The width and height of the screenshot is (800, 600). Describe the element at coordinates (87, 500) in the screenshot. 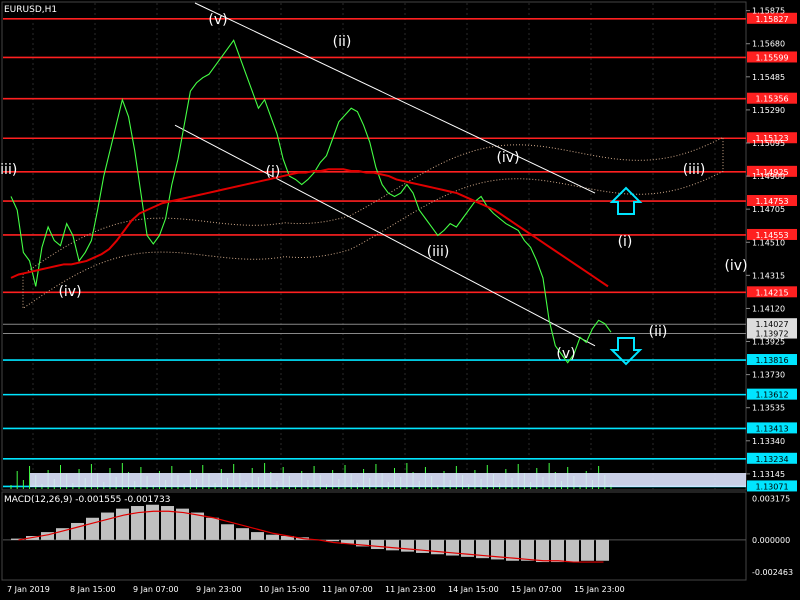

I see `macd-label: MACD(12,26,9) -0.001555 -0.001733` at that location.